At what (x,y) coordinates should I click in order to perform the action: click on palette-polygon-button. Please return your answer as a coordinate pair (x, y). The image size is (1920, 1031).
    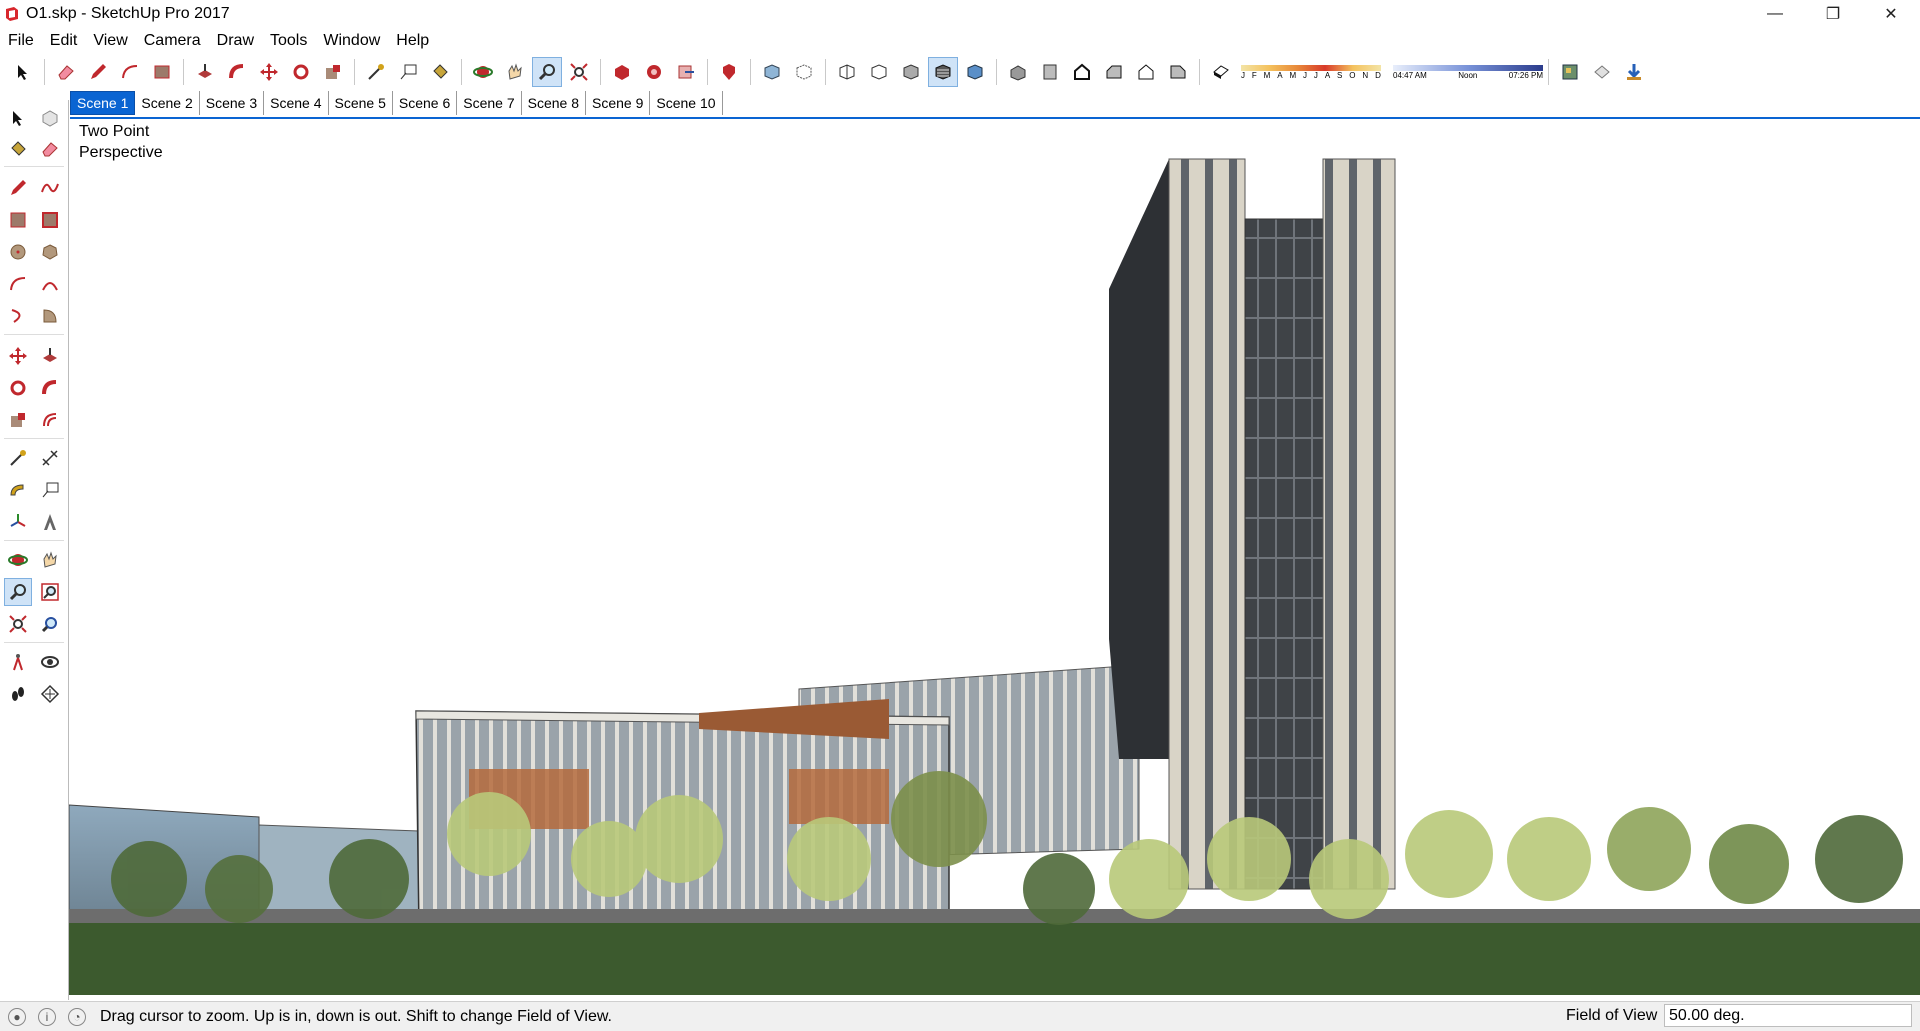
    Looking at the image, I should click on (50, 252).